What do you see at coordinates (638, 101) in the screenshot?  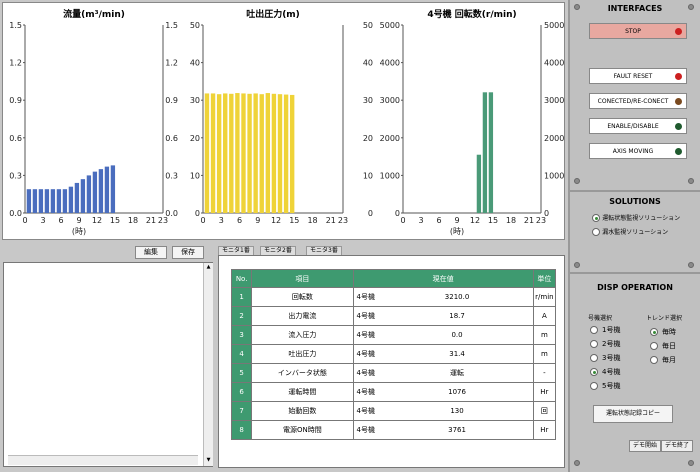 I see `connect-button: CONECTED/RE-CONECT` at bounding box center [638, 101].